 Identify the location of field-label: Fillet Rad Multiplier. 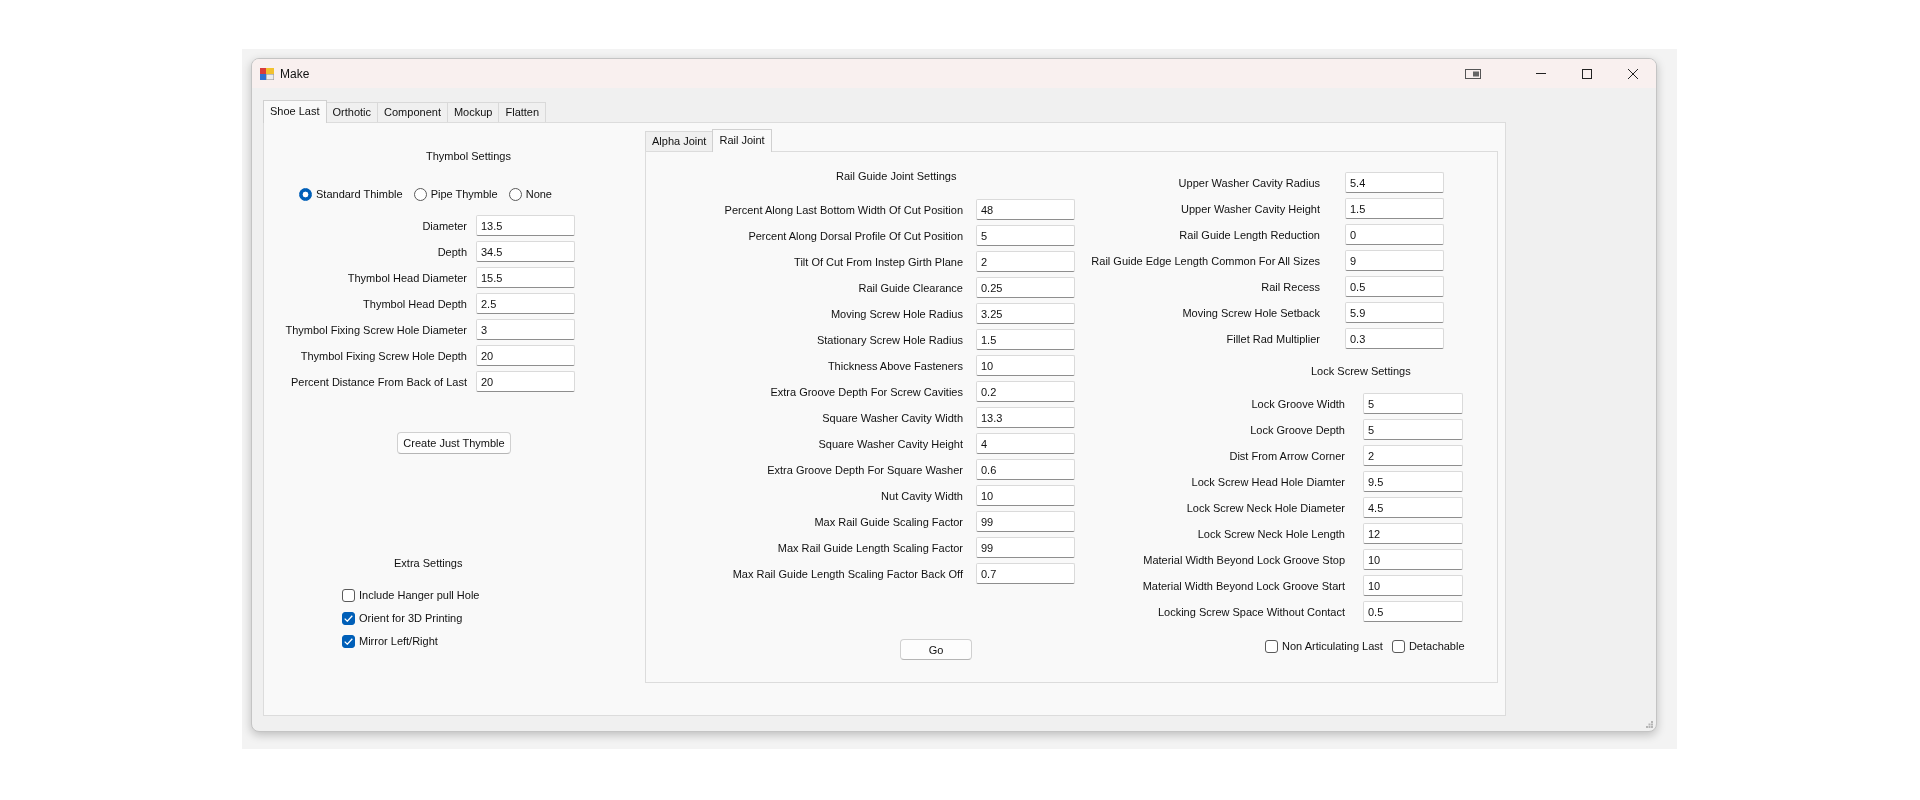
(1273, 339).